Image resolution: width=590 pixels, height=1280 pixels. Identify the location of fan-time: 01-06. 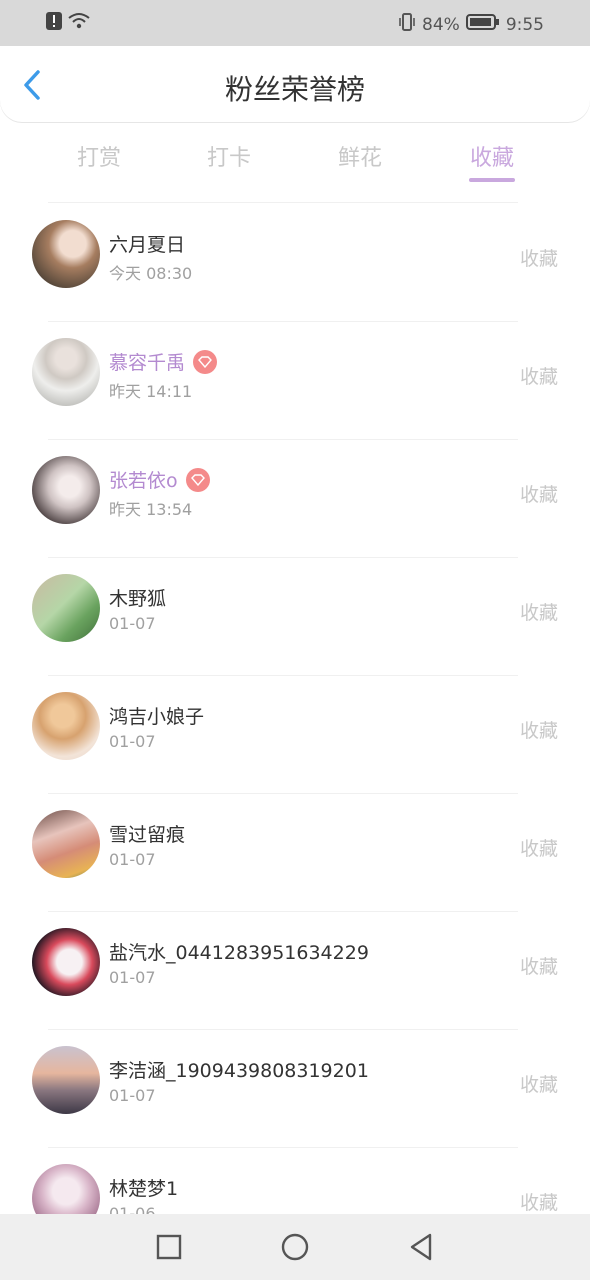
(132, 1209).